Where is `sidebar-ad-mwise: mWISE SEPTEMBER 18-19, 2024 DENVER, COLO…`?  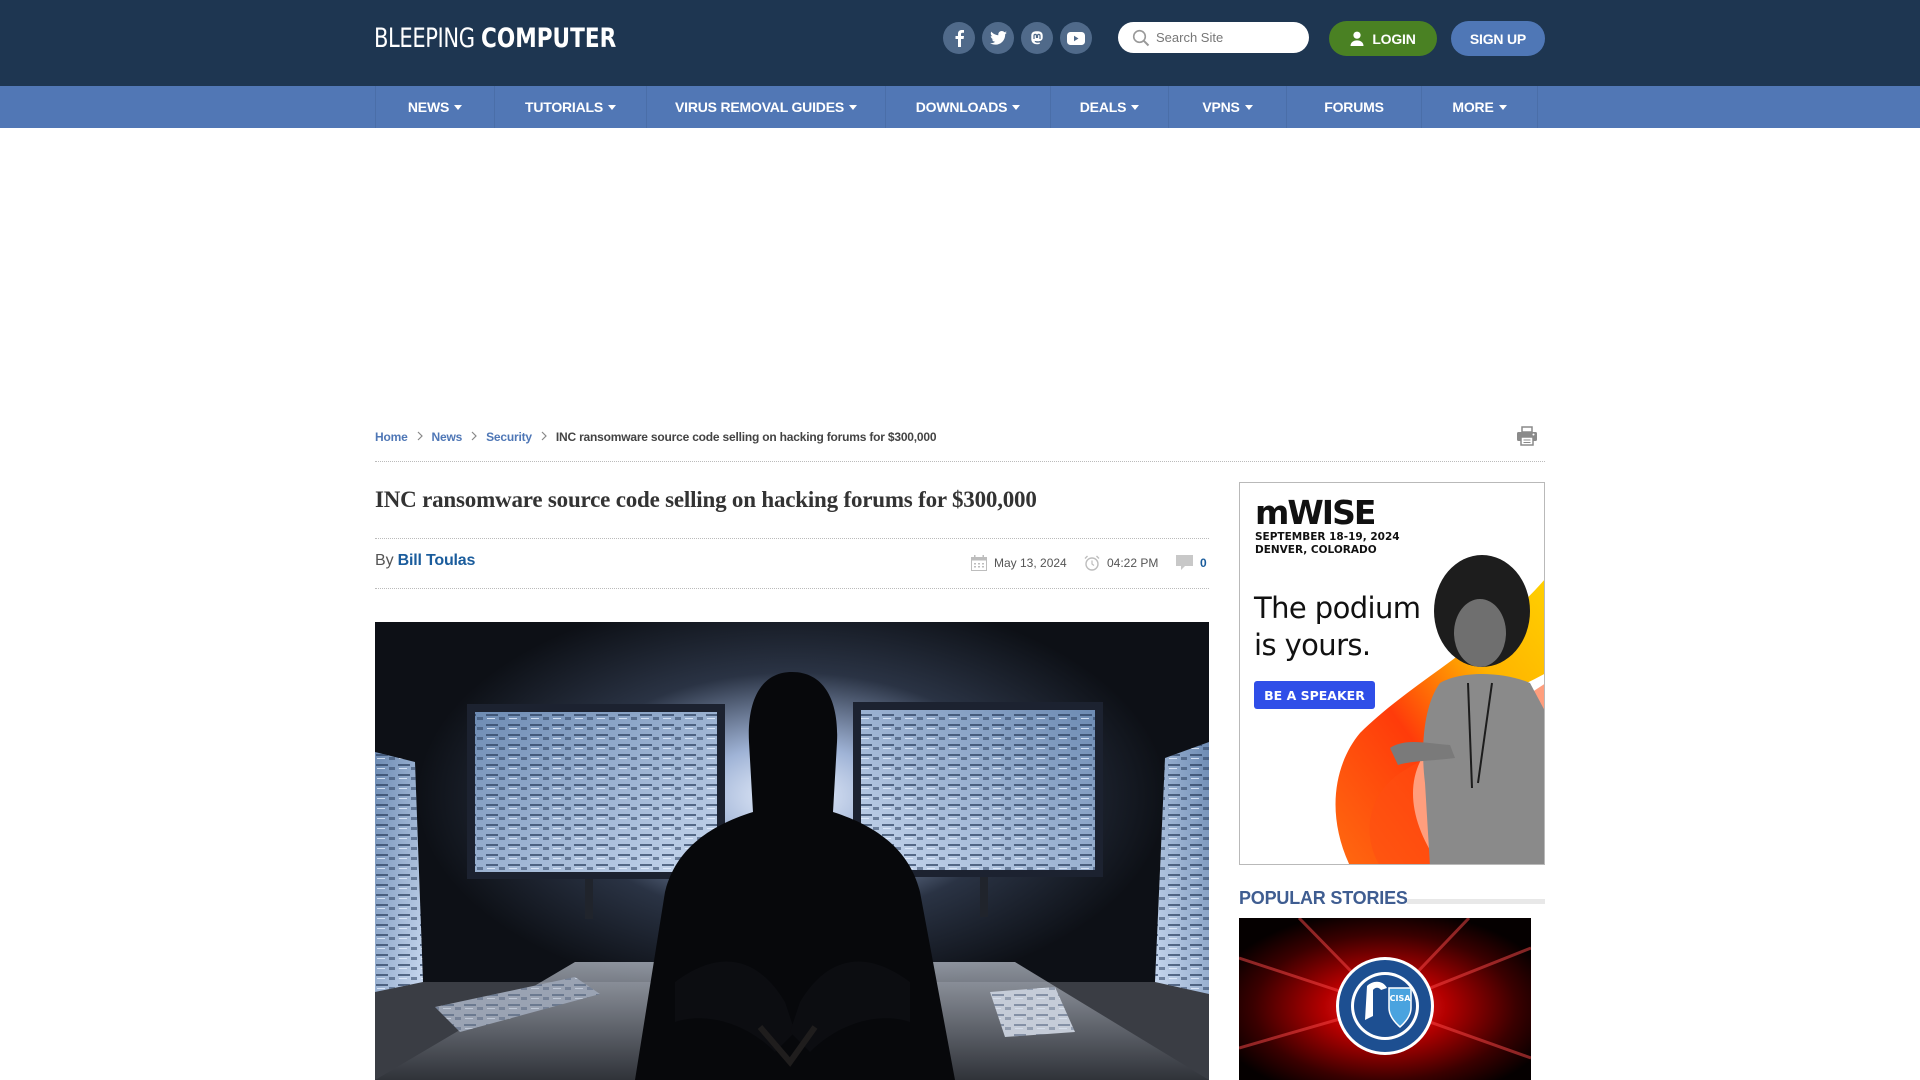 sidebar-ad-mwise: mWISE SEPTEMBER 18-19, 2024 DENVER, COLO… is located at coordinates (1392, 673).